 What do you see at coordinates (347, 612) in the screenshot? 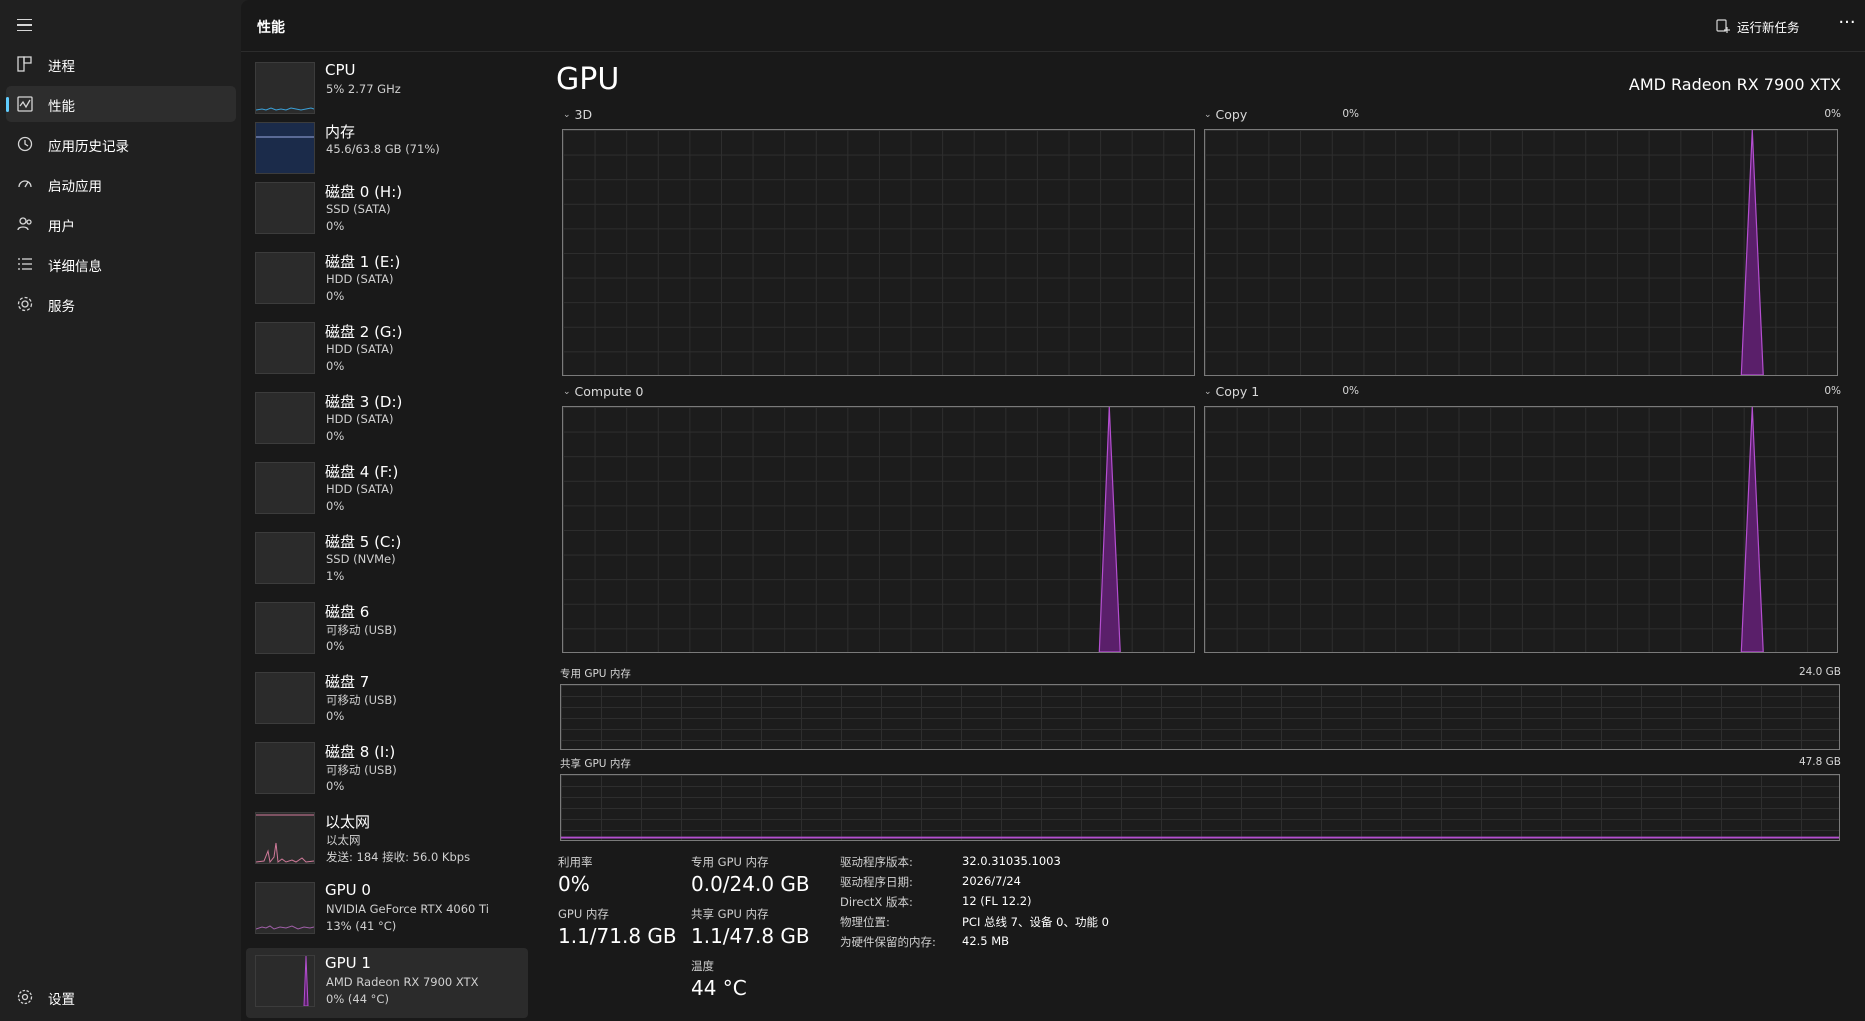
I see `device-name: 磁盘 6` at bounding box center [347, 612].